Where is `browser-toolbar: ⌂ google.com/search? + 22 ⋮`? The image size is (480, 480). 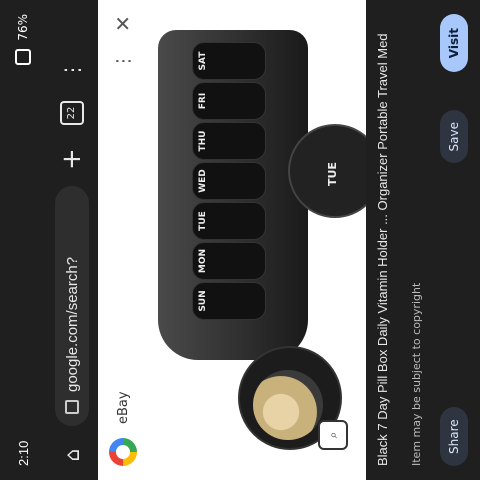 browser-toolbar: ⌂ google.com/search? + 22 ⋮ is located at coordinates (72, 240).